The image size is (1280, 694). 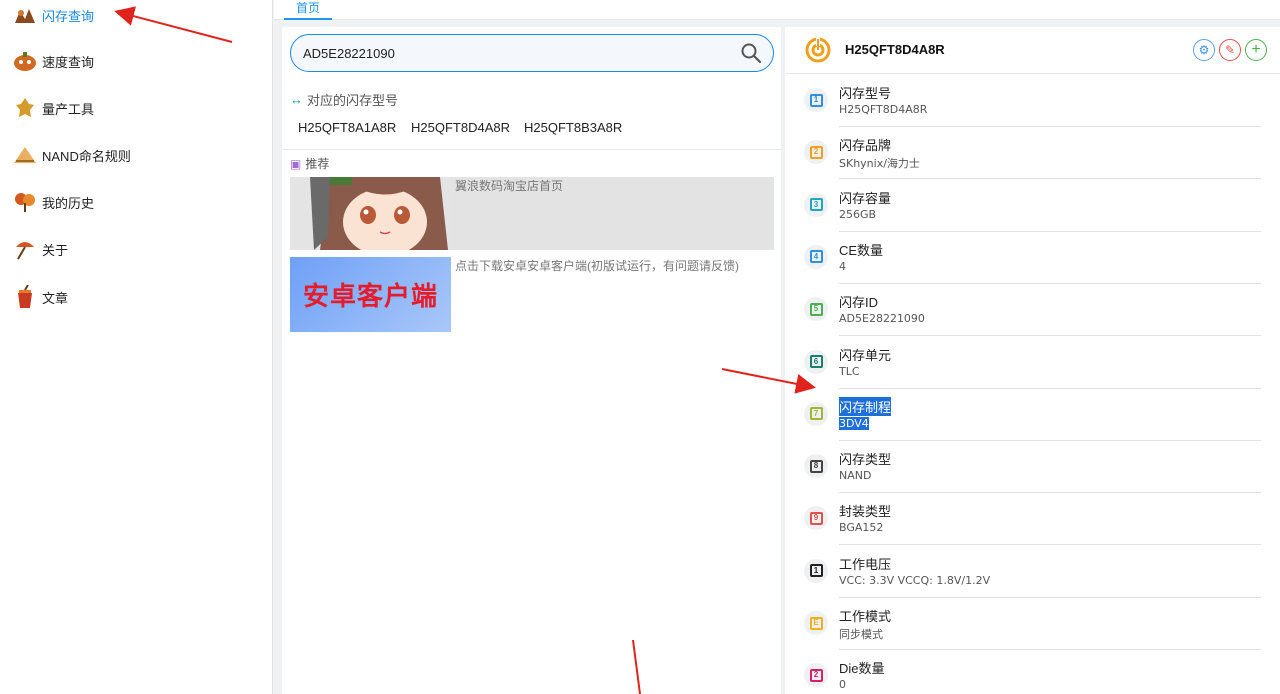 What do you see at coordinates (296, 163) in the screenshot?
I see `gift-icon: ▣` at bounding box center [296, 163].